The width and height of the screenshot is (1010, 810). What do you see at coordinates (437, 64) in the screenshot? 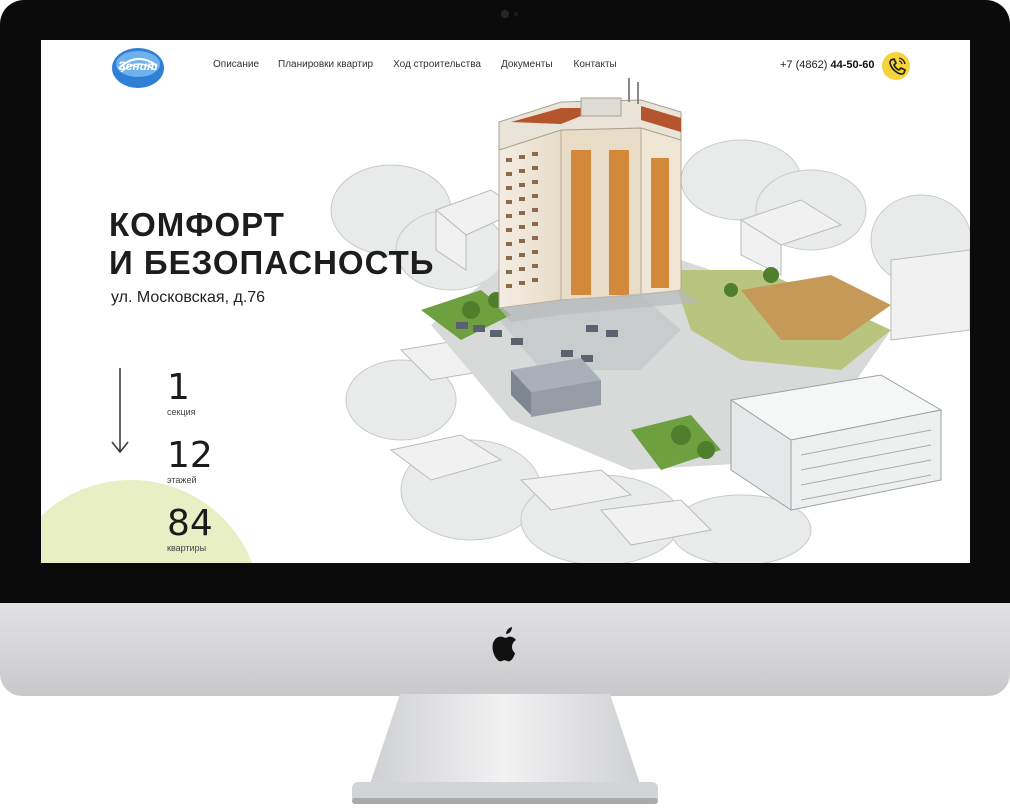
I see `nav-link-construction: Ход строительства` at bounding box center [437, 64].